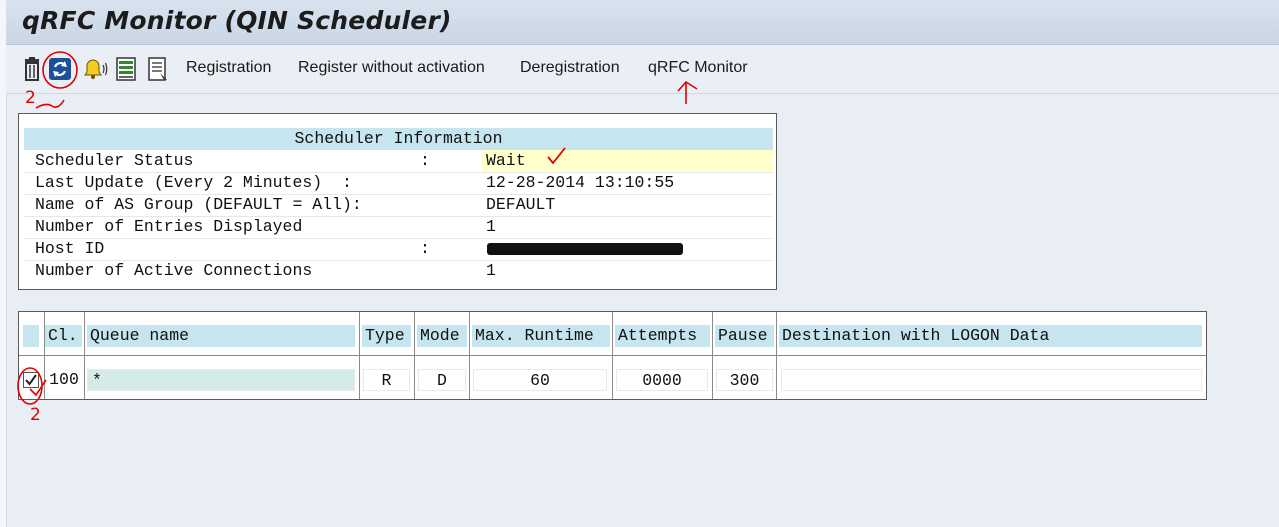 The height and width of the screenshot is (527, 1279). I want to click on select-column-header, so click(31, 336).